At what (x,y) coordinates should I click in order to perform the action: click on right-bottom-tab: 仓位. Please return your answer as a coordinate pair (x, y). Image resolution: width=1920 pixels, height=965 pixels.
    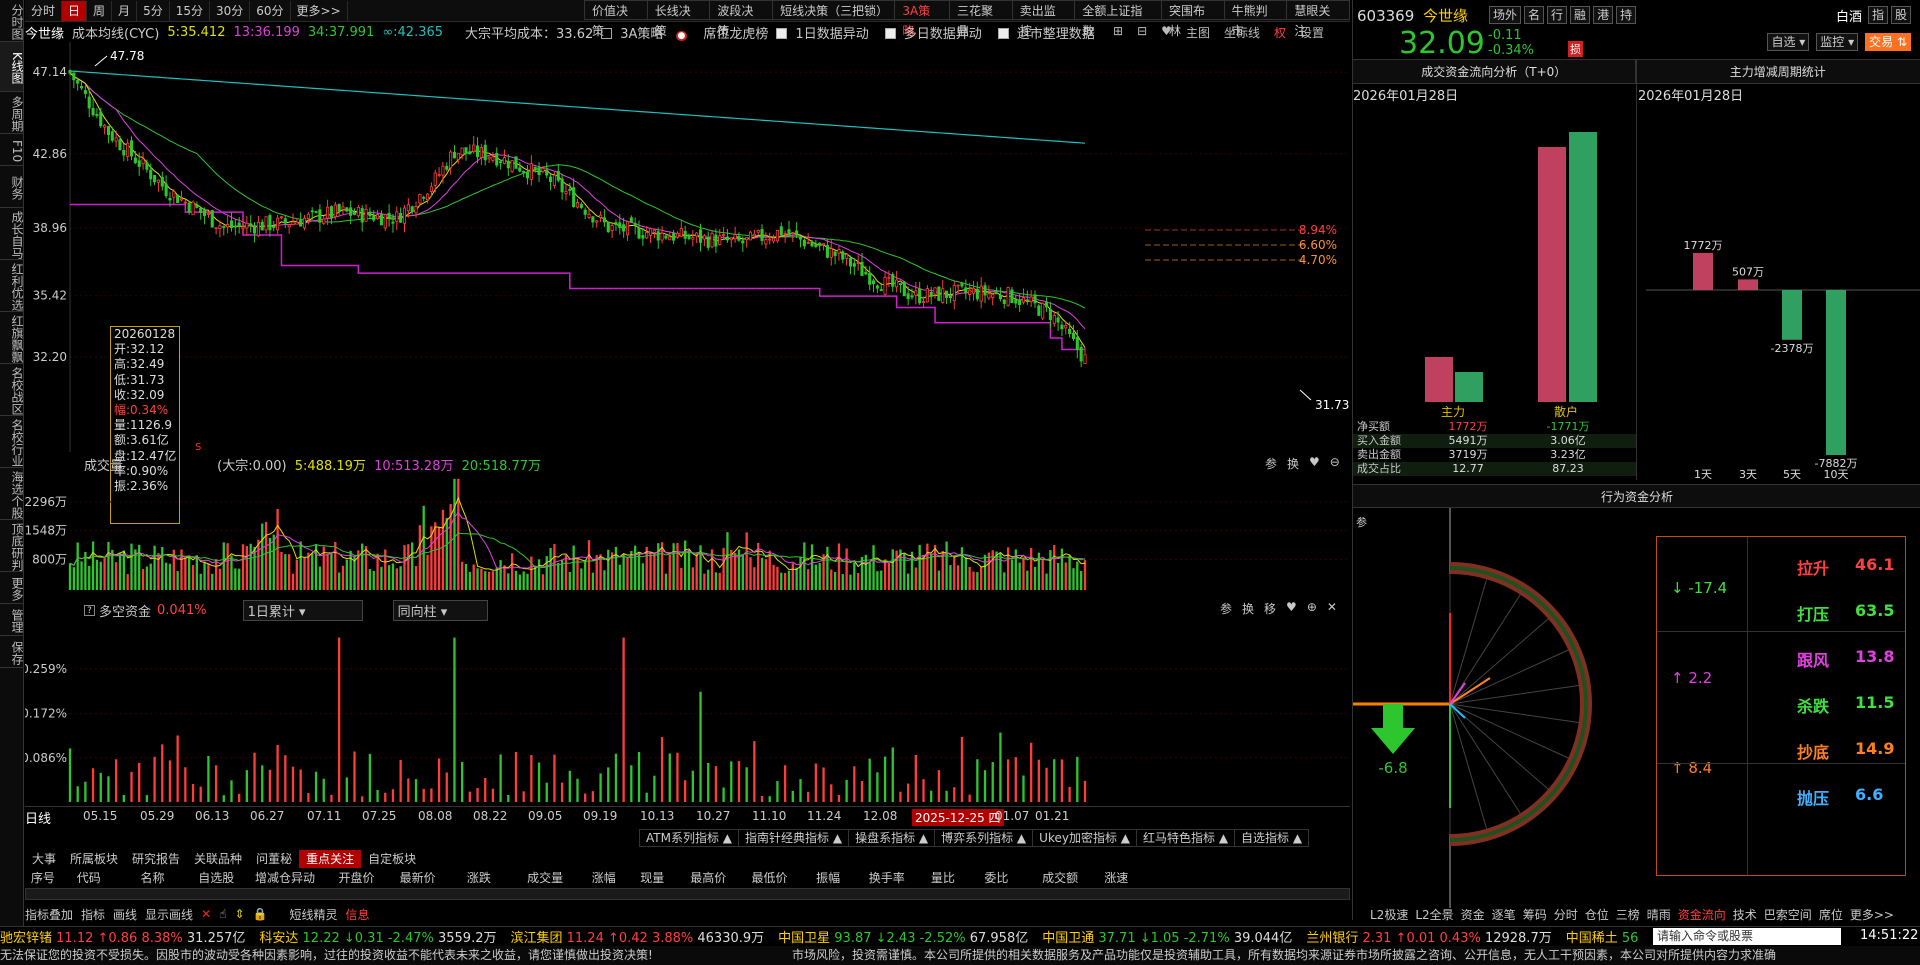
    Looking at the image, I should click on (1597, 914).